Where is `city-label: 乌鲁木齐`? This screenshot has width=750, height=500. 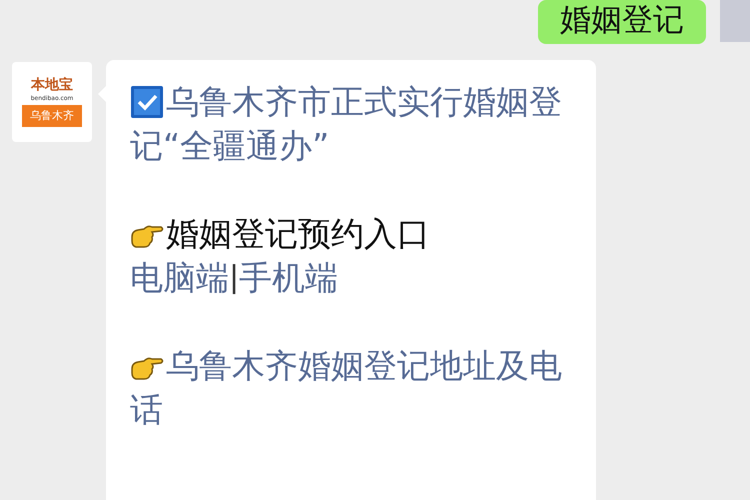
city-label: 乌鲁木齐 is located at coordinates (52, 116).